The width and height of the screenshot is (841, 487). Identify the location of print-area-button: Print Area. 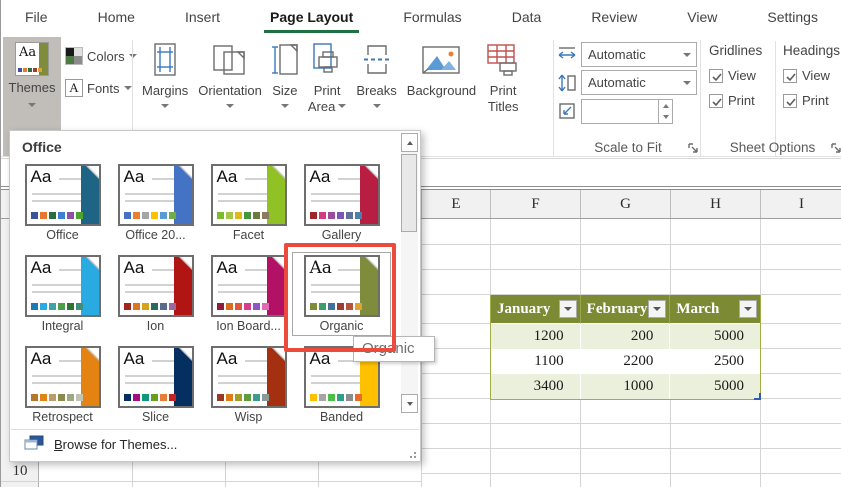
(327, 76).